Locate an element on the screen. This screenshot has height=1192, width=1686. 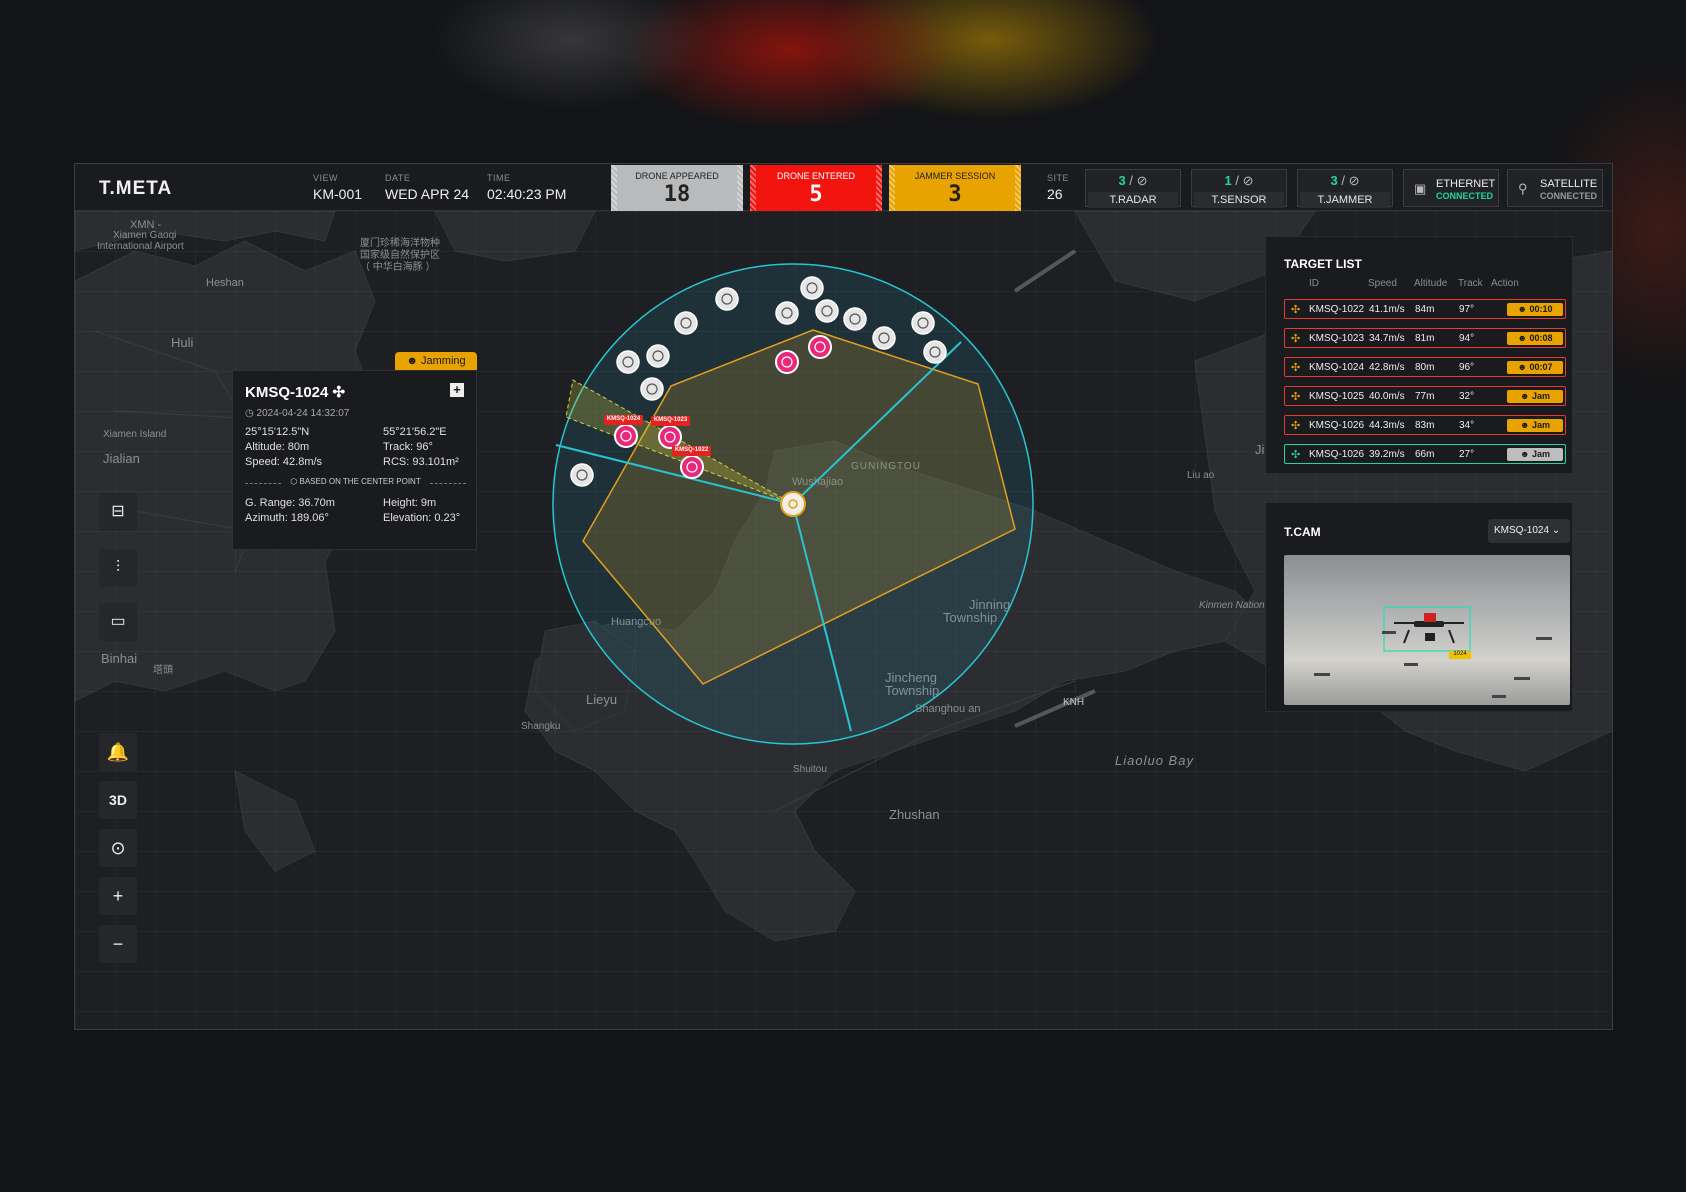
ground-range: G. Range: 36.70m is located at coordinates (290, 503).